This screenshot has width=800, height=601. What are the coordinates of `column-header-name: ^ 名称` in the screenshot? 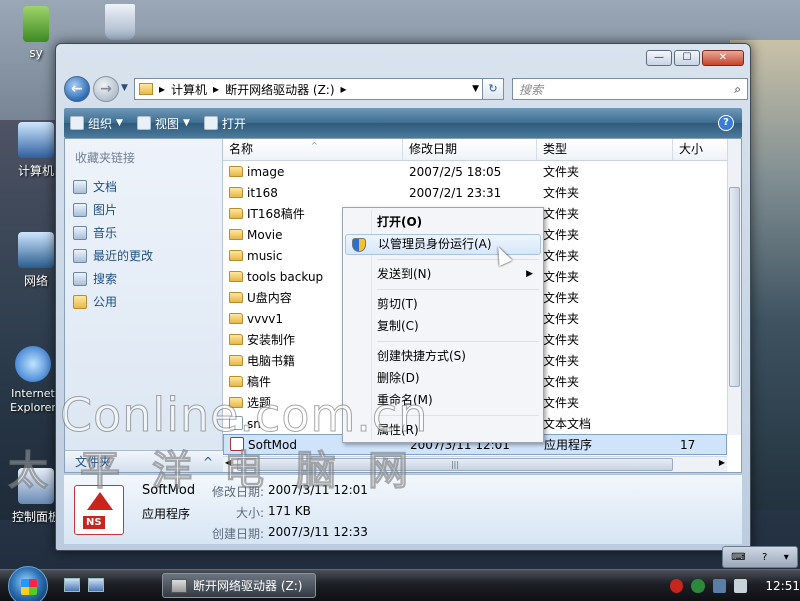 It's located at (313, 149).